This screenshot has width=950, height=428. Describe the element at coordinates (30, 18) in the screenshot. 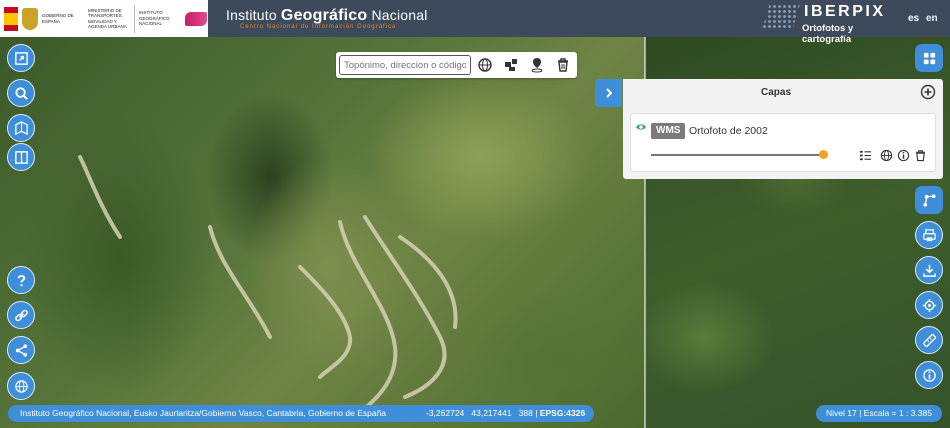

I see `spain-crest-icon` at that location.